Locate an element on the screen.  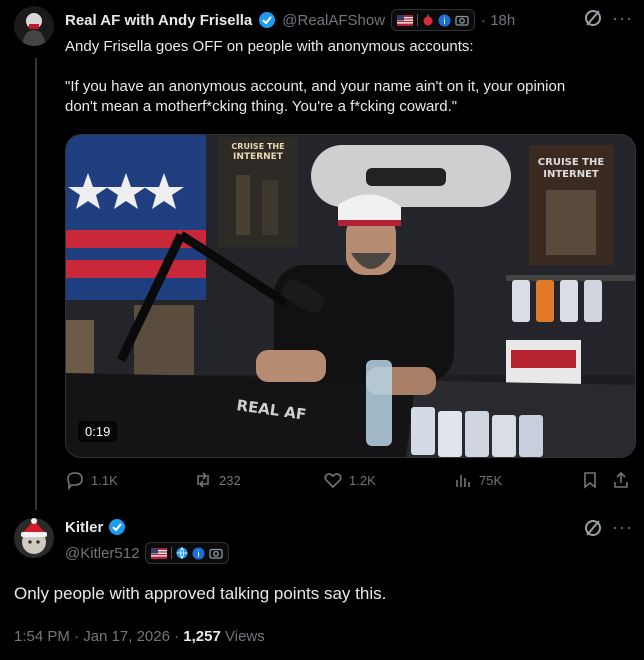
author-name: Real AF with Andy Frisella is located at coordinates (158, 20).